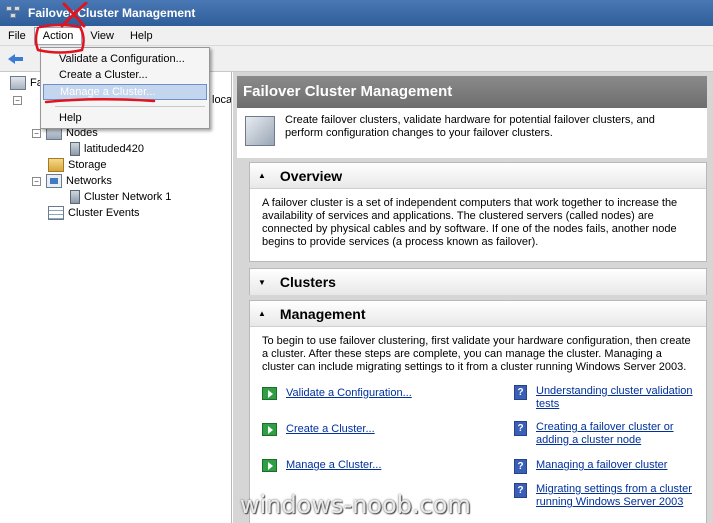 The width and height of the screenshot is (713, 523). I want to click on tree-item-cluster-network-label: Cluster Network 1, so click(128, 197).